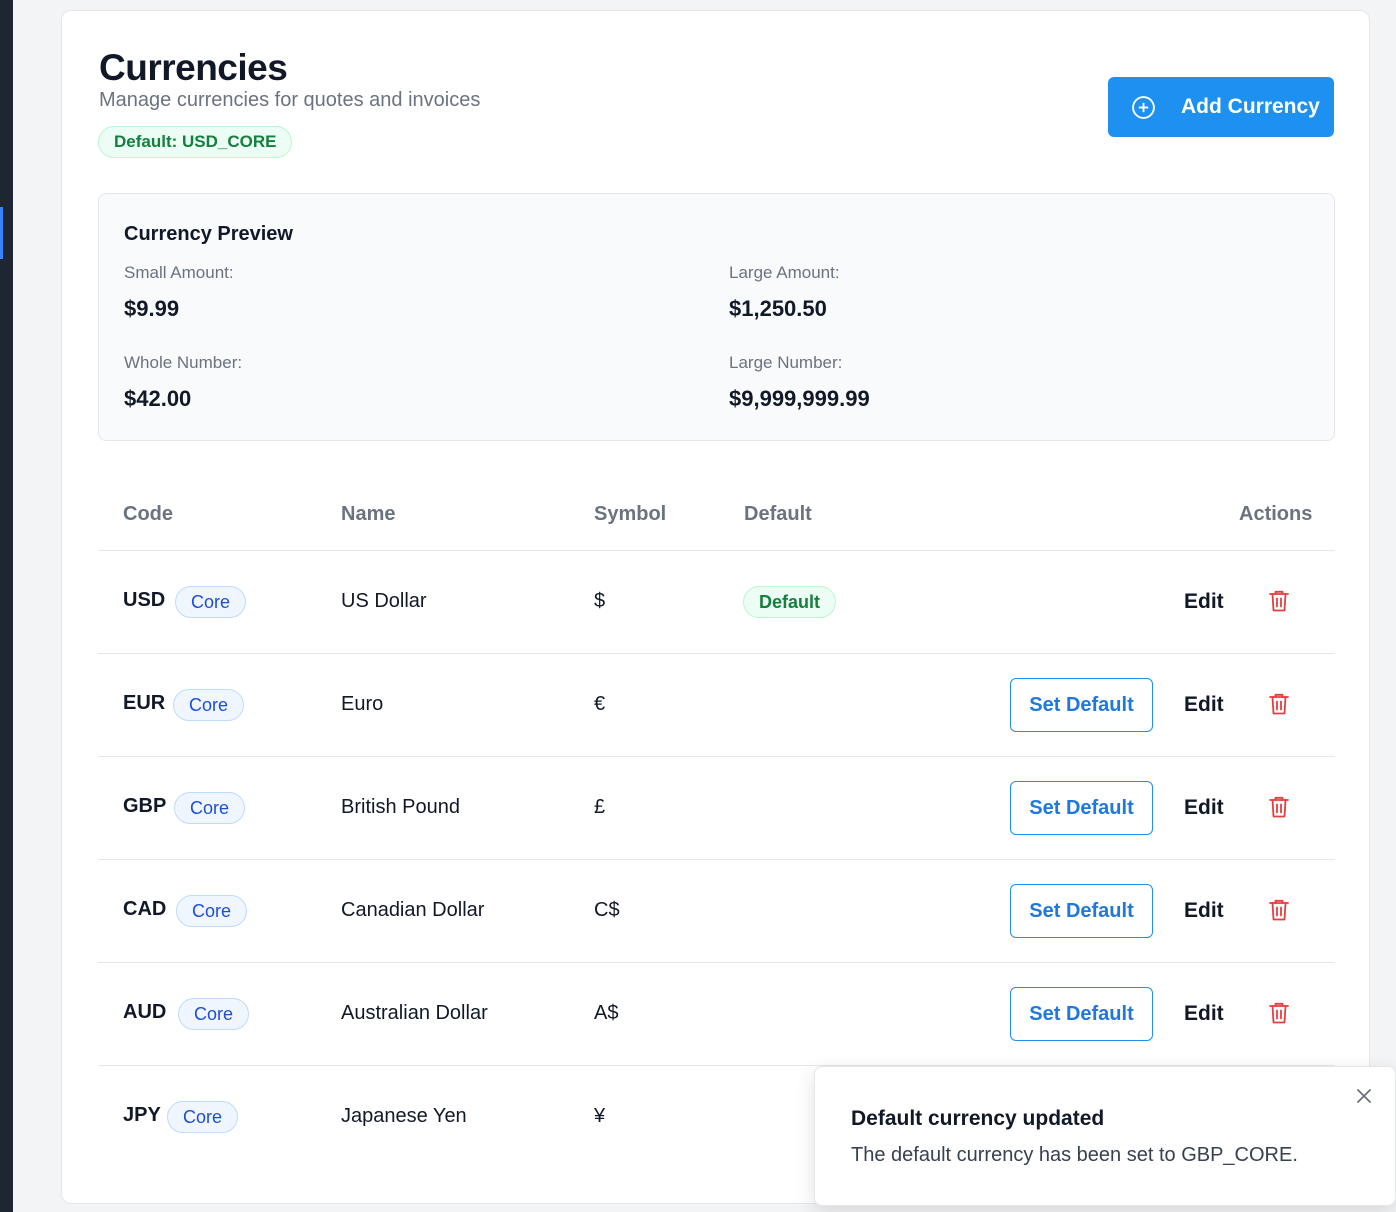  What do you see at coordinates (778, 514) in the screenshot?
I see `column-header-default: Default` at bounding box center [778, 514].